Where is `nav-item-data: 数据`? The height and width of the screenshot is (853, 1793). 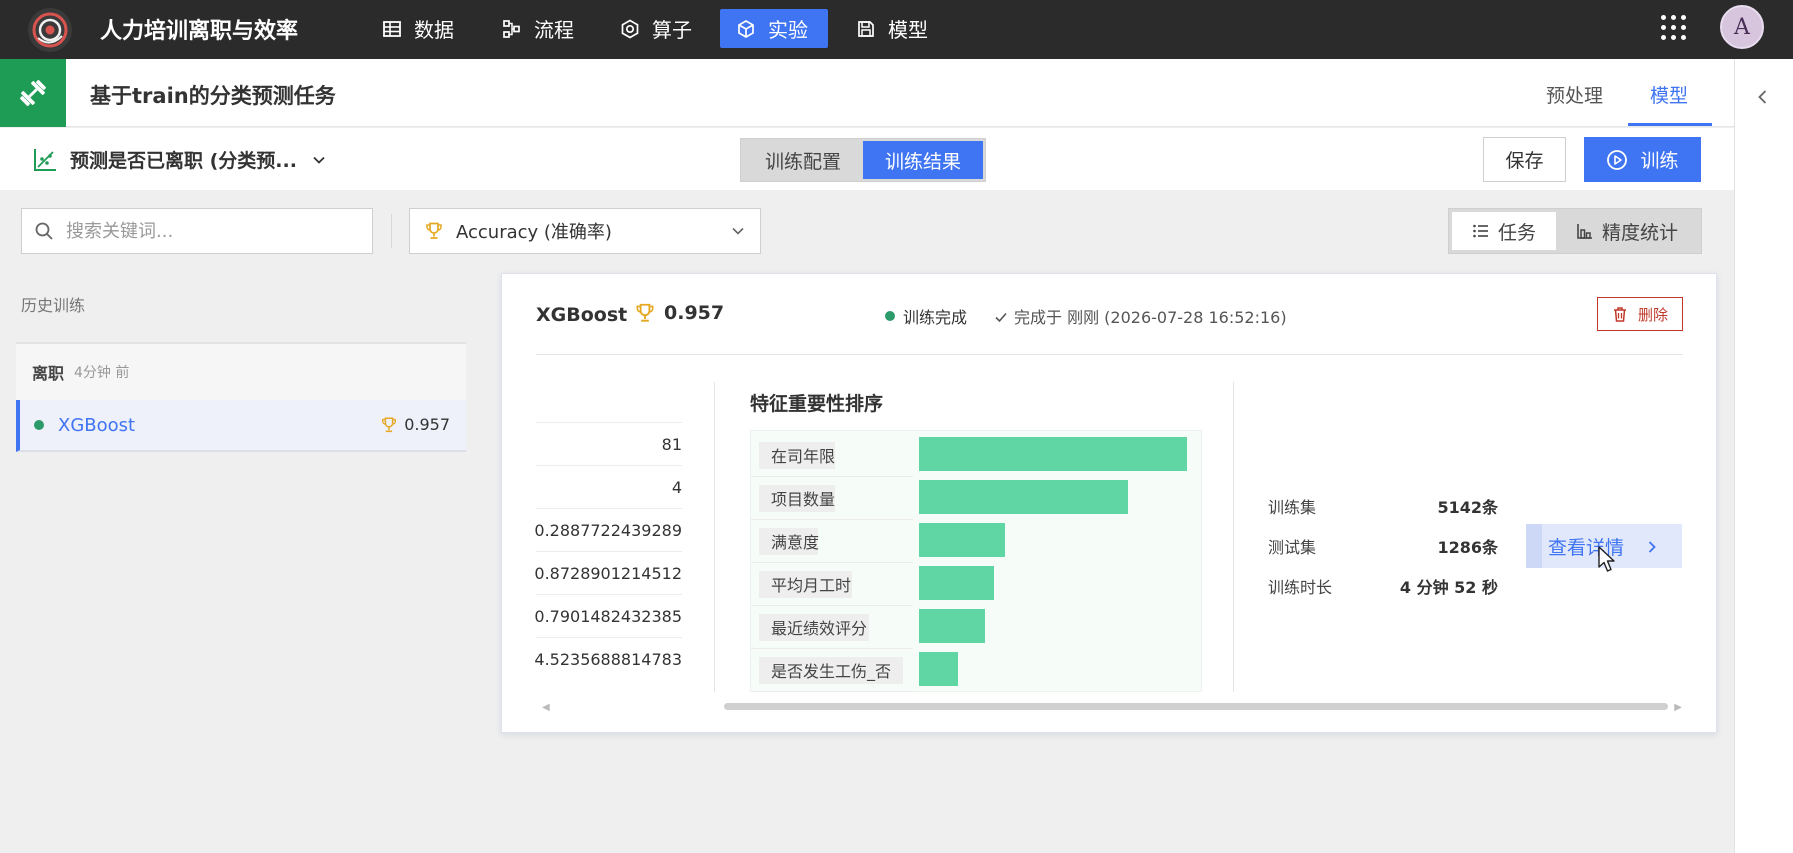 nav-item-data: 数据 is located at coordinates (418, 28).